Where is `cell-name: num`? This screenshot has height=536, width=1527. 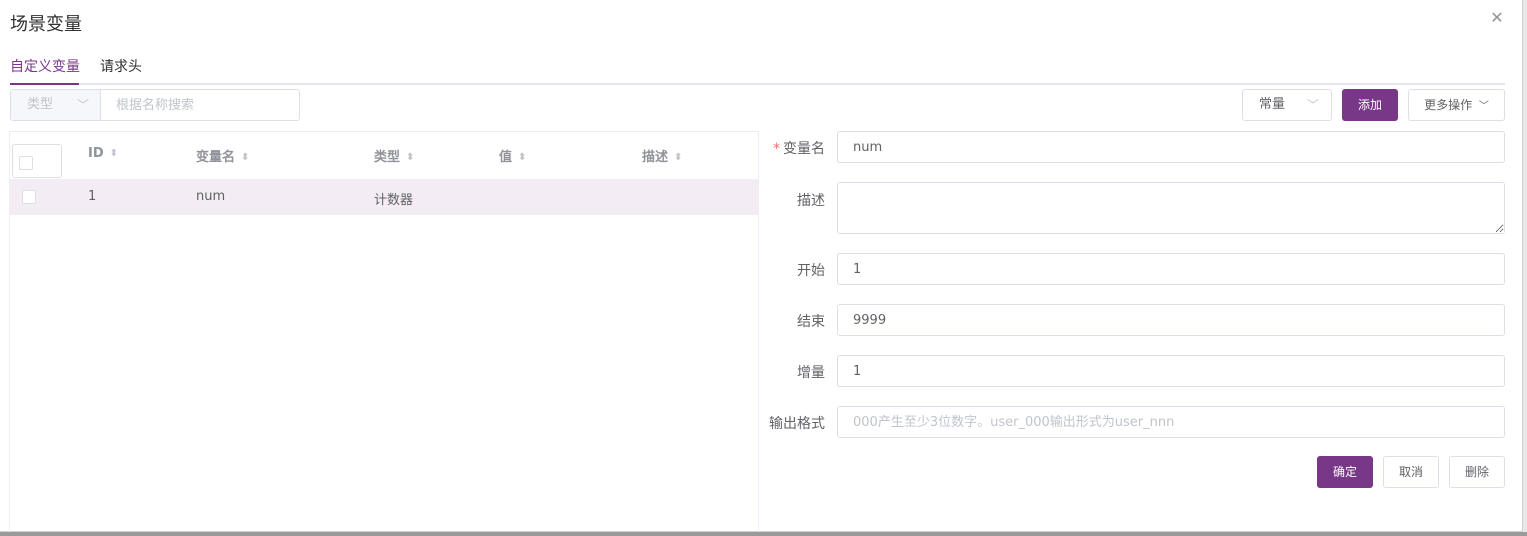
cell-name: num is located at coordinates (211, 196).